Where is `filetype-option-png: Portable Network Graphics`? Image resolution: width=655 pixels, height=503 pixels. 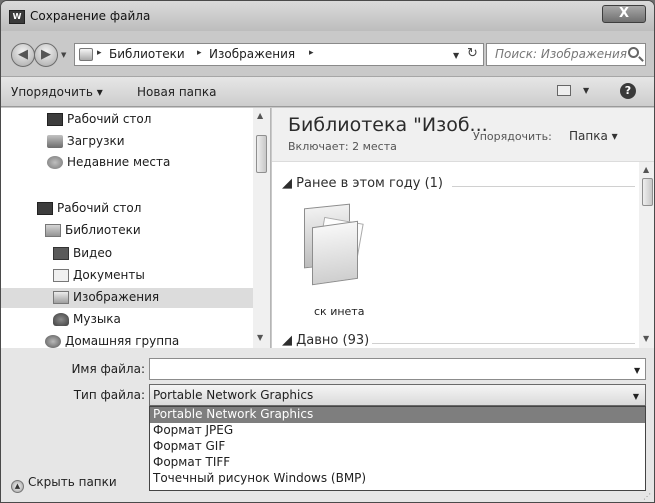 filetype-option-png: Portable Network Graphics is located at coordinates (397, 415).